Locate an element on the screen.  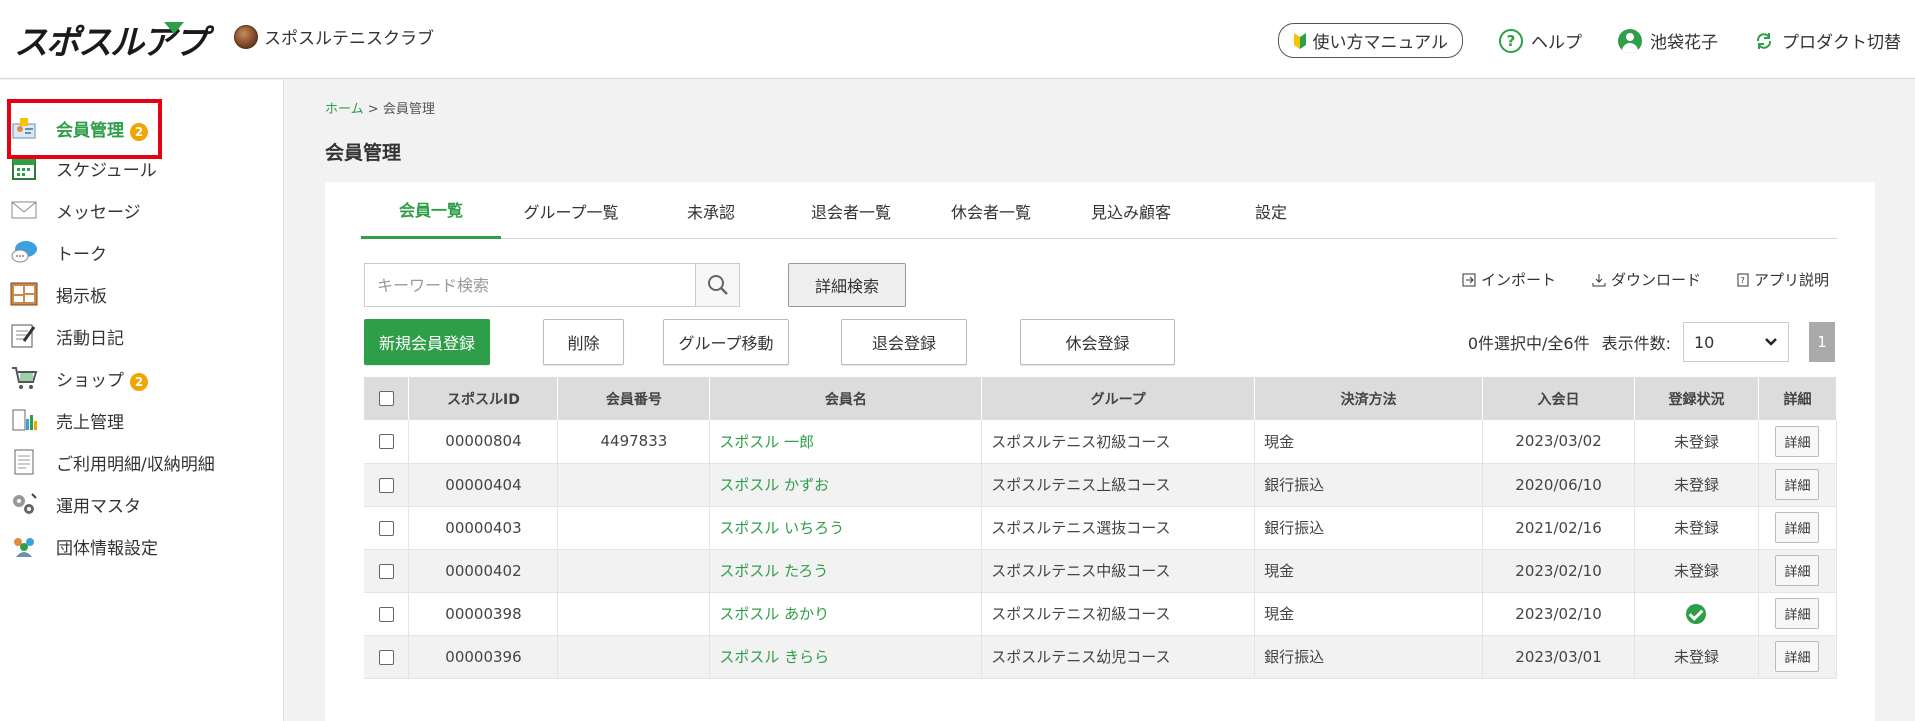
sidebar-item-schedule: スケジュール is located at coordinates (140, 168).